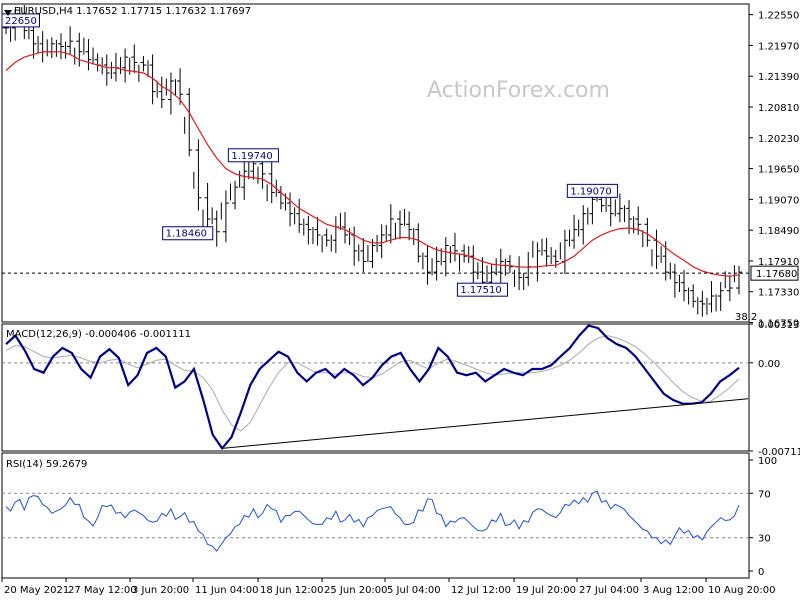 This screenshot has height=600, width=800. Describe the element at coordinates (764, 494) in the screenshot. I see `rsi-tick-label: 70` at that location.